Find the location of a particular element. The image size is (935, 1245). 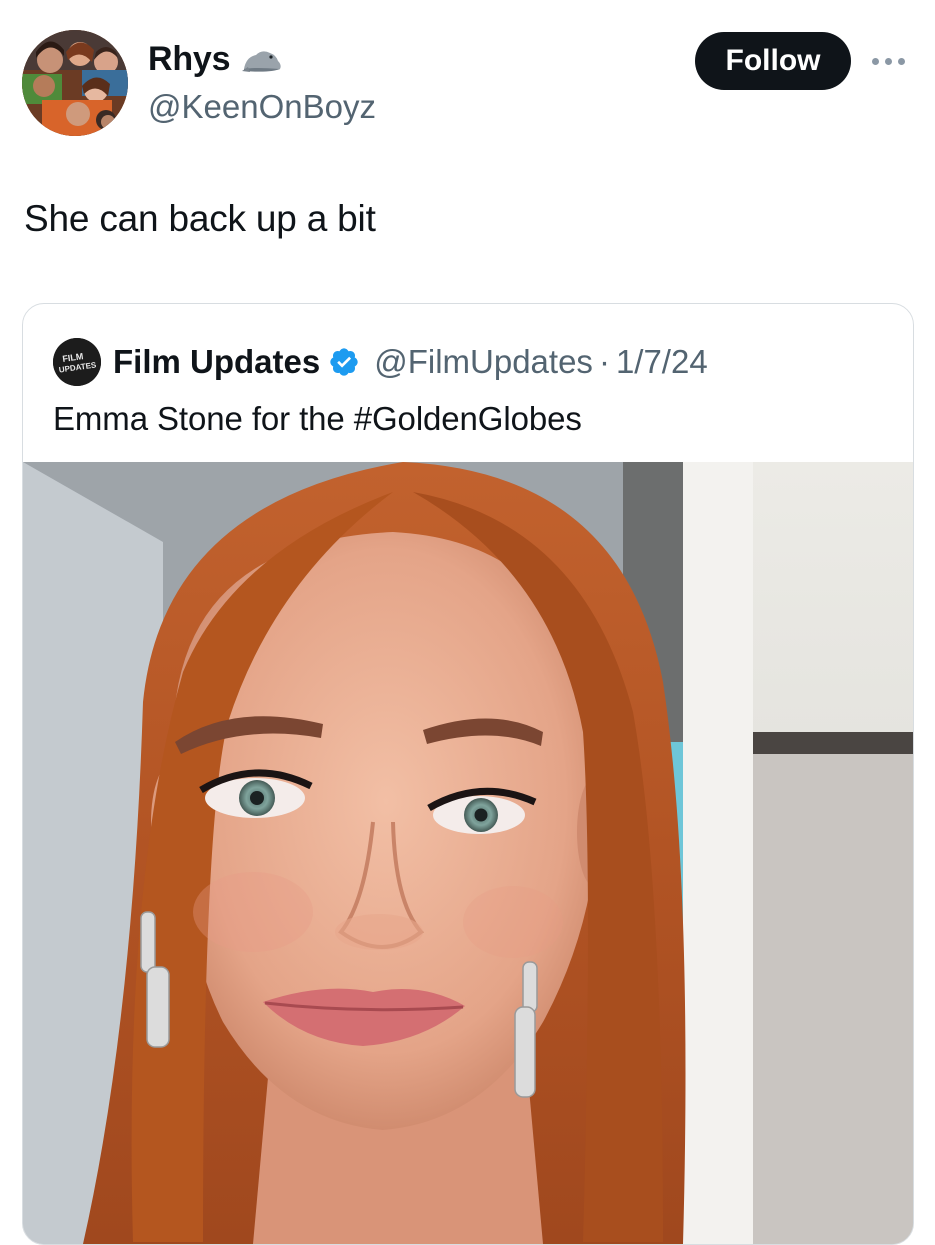

author-handle: @KeenOnBoyz is located at coordinates (262, 107).